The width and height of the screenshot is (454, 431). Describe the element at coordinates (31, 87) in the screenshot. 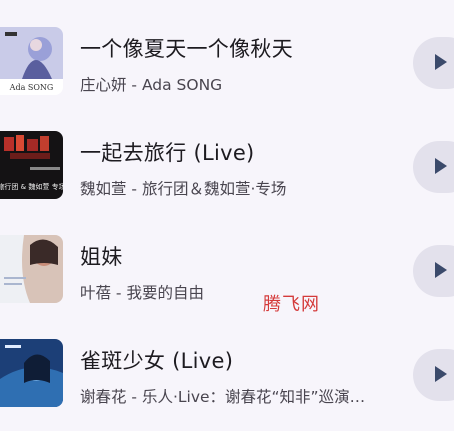

I see `cover-label: Ada SONG` at that location.